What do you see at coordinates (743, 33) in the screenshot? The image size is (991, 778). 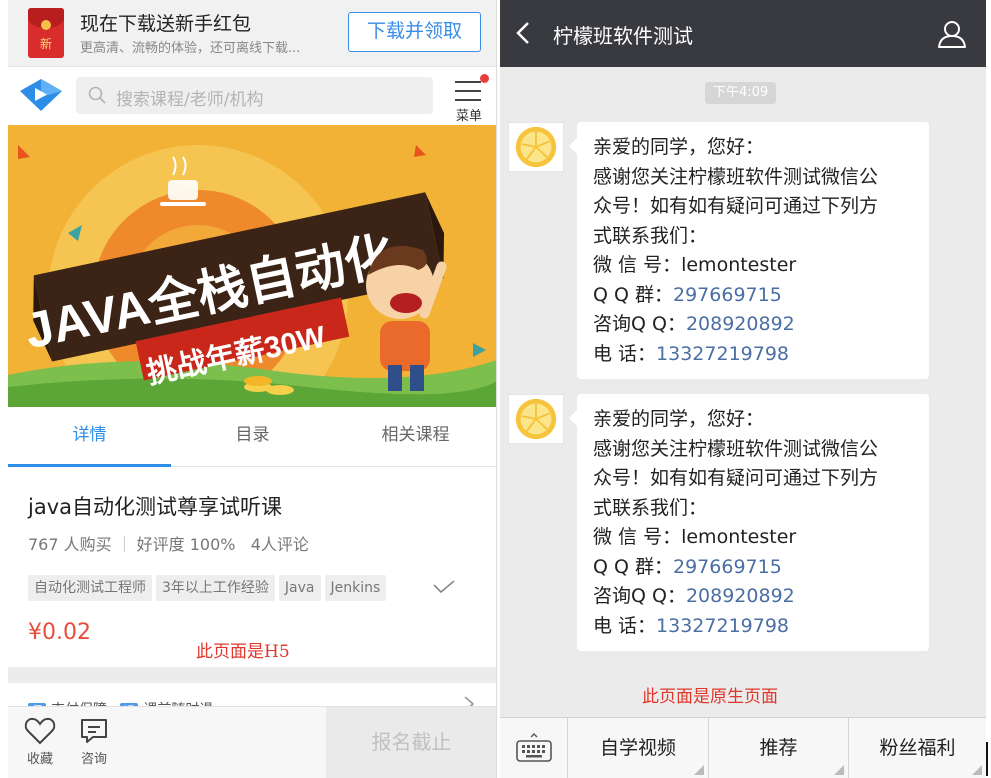 I see `wechat-header: 柠檬班软件测试` at bounding box center [743, 33].